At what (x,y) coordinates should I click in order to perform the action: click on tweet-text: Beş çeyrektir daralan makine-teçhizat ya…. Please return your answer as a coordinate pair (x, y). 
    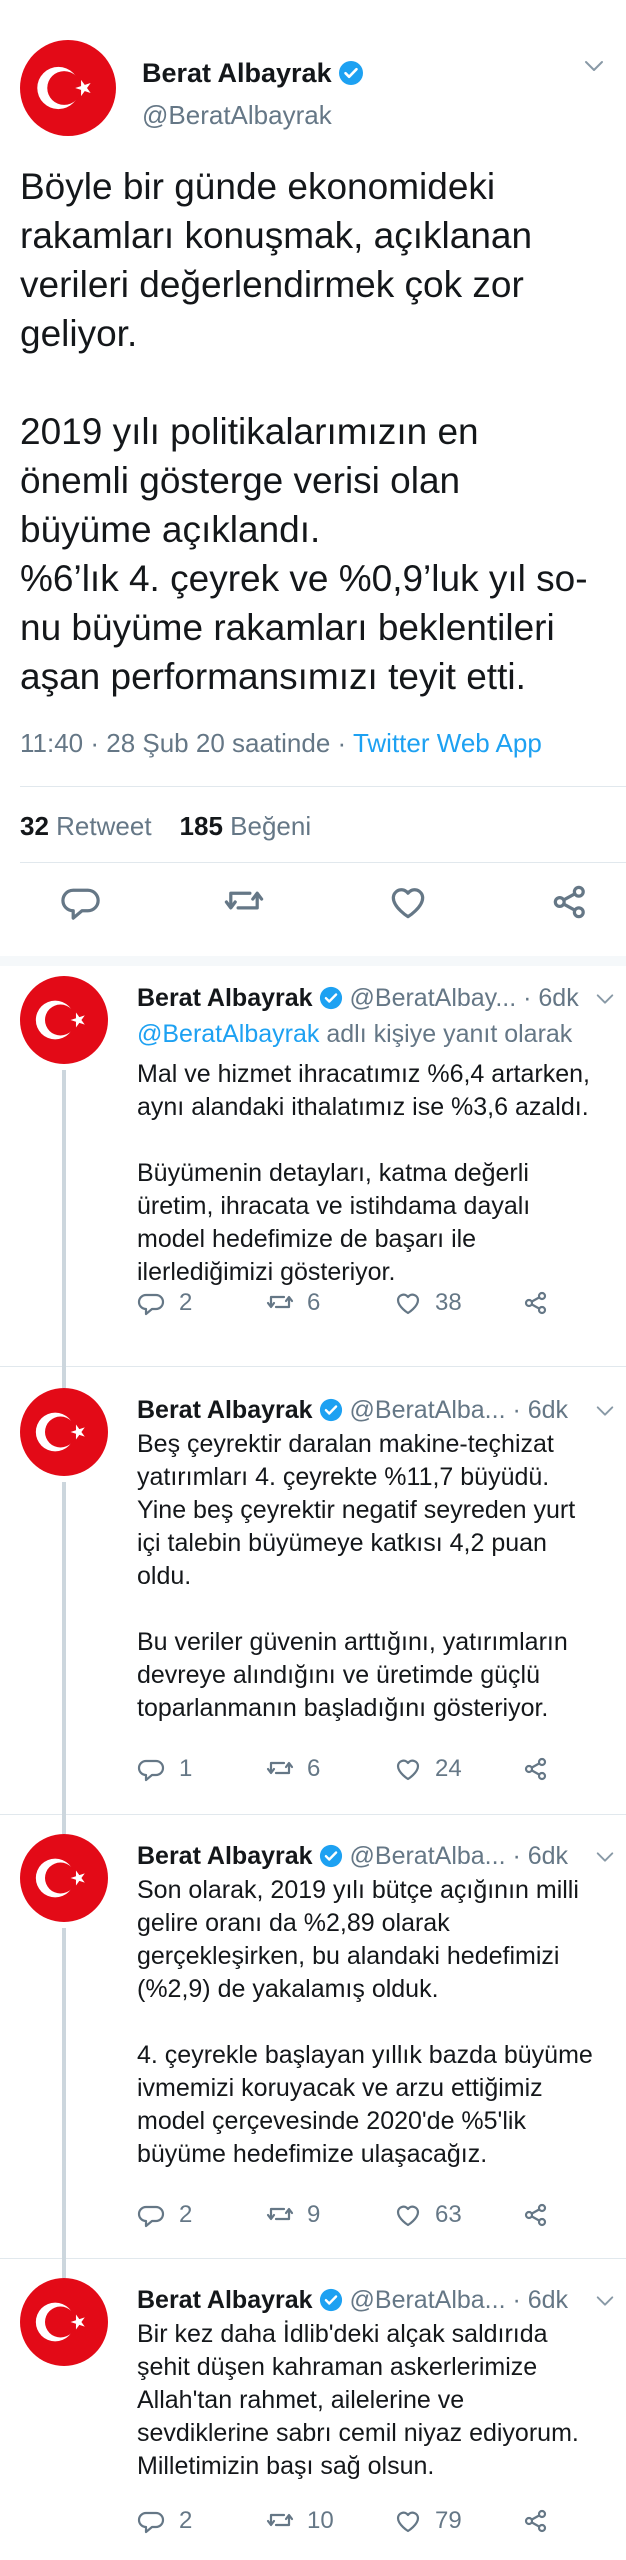
    Looking at the image, I should click on (356, 1576).